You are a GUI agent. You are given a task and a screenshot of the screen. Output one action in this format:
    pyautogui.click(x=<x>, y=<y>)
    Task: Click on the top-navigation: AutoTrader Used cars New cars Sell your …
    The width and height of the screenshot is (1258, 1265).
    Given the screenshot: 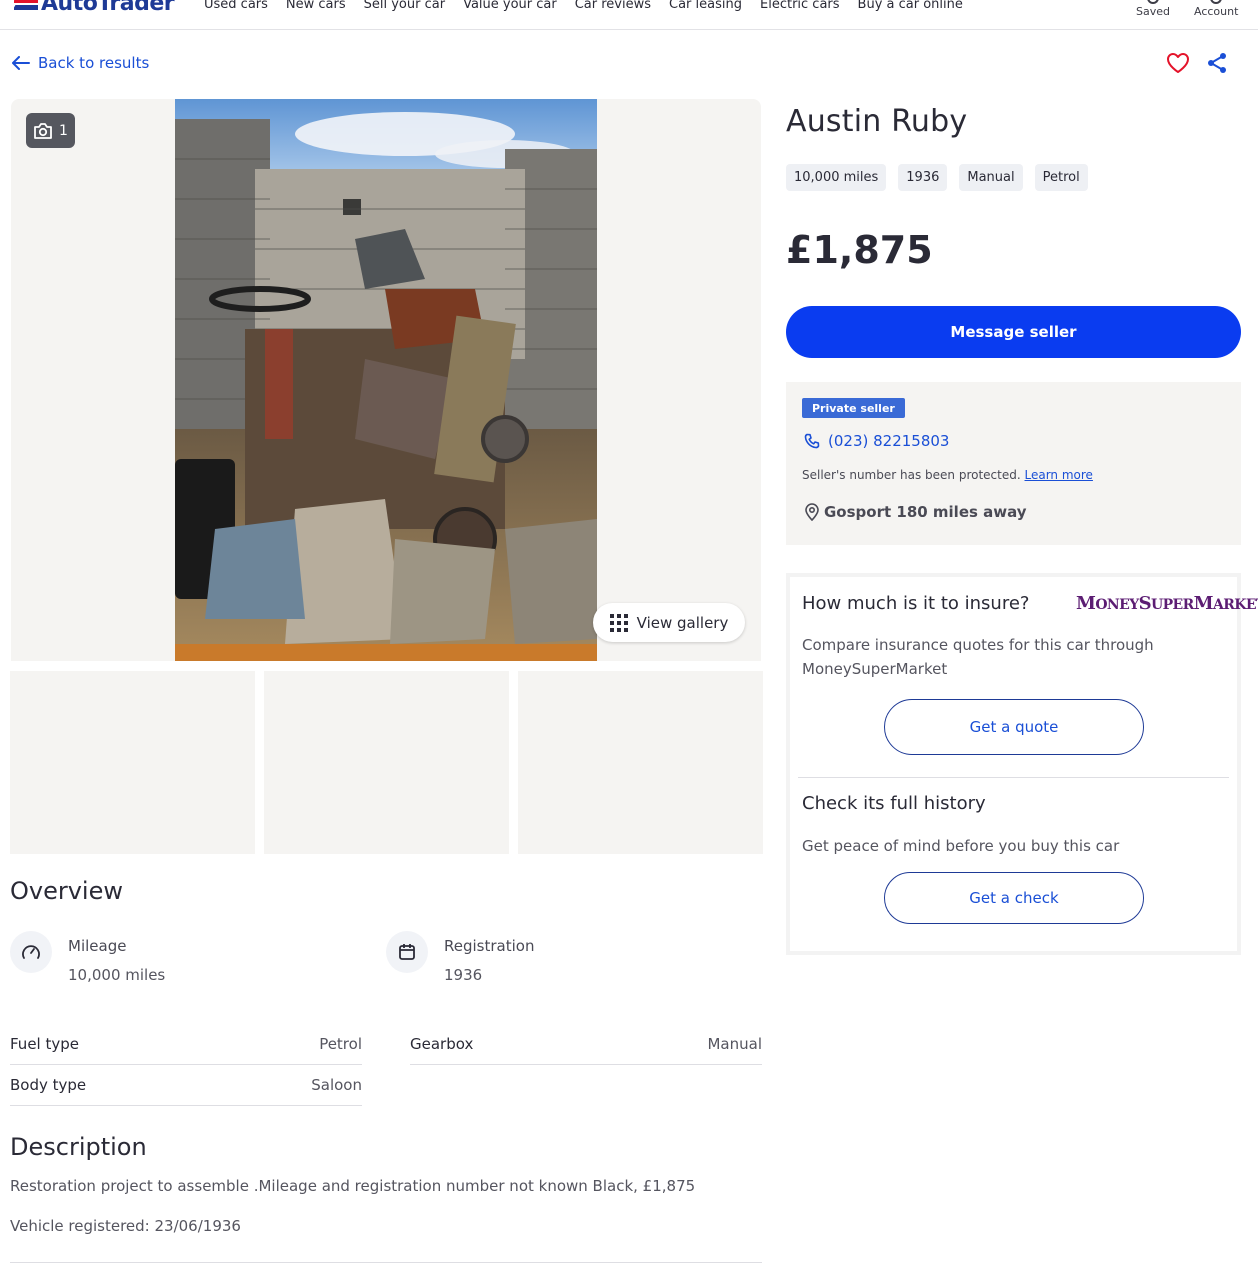 What is the action you would take?
    pyautogui.click(x=629, y=15)
    